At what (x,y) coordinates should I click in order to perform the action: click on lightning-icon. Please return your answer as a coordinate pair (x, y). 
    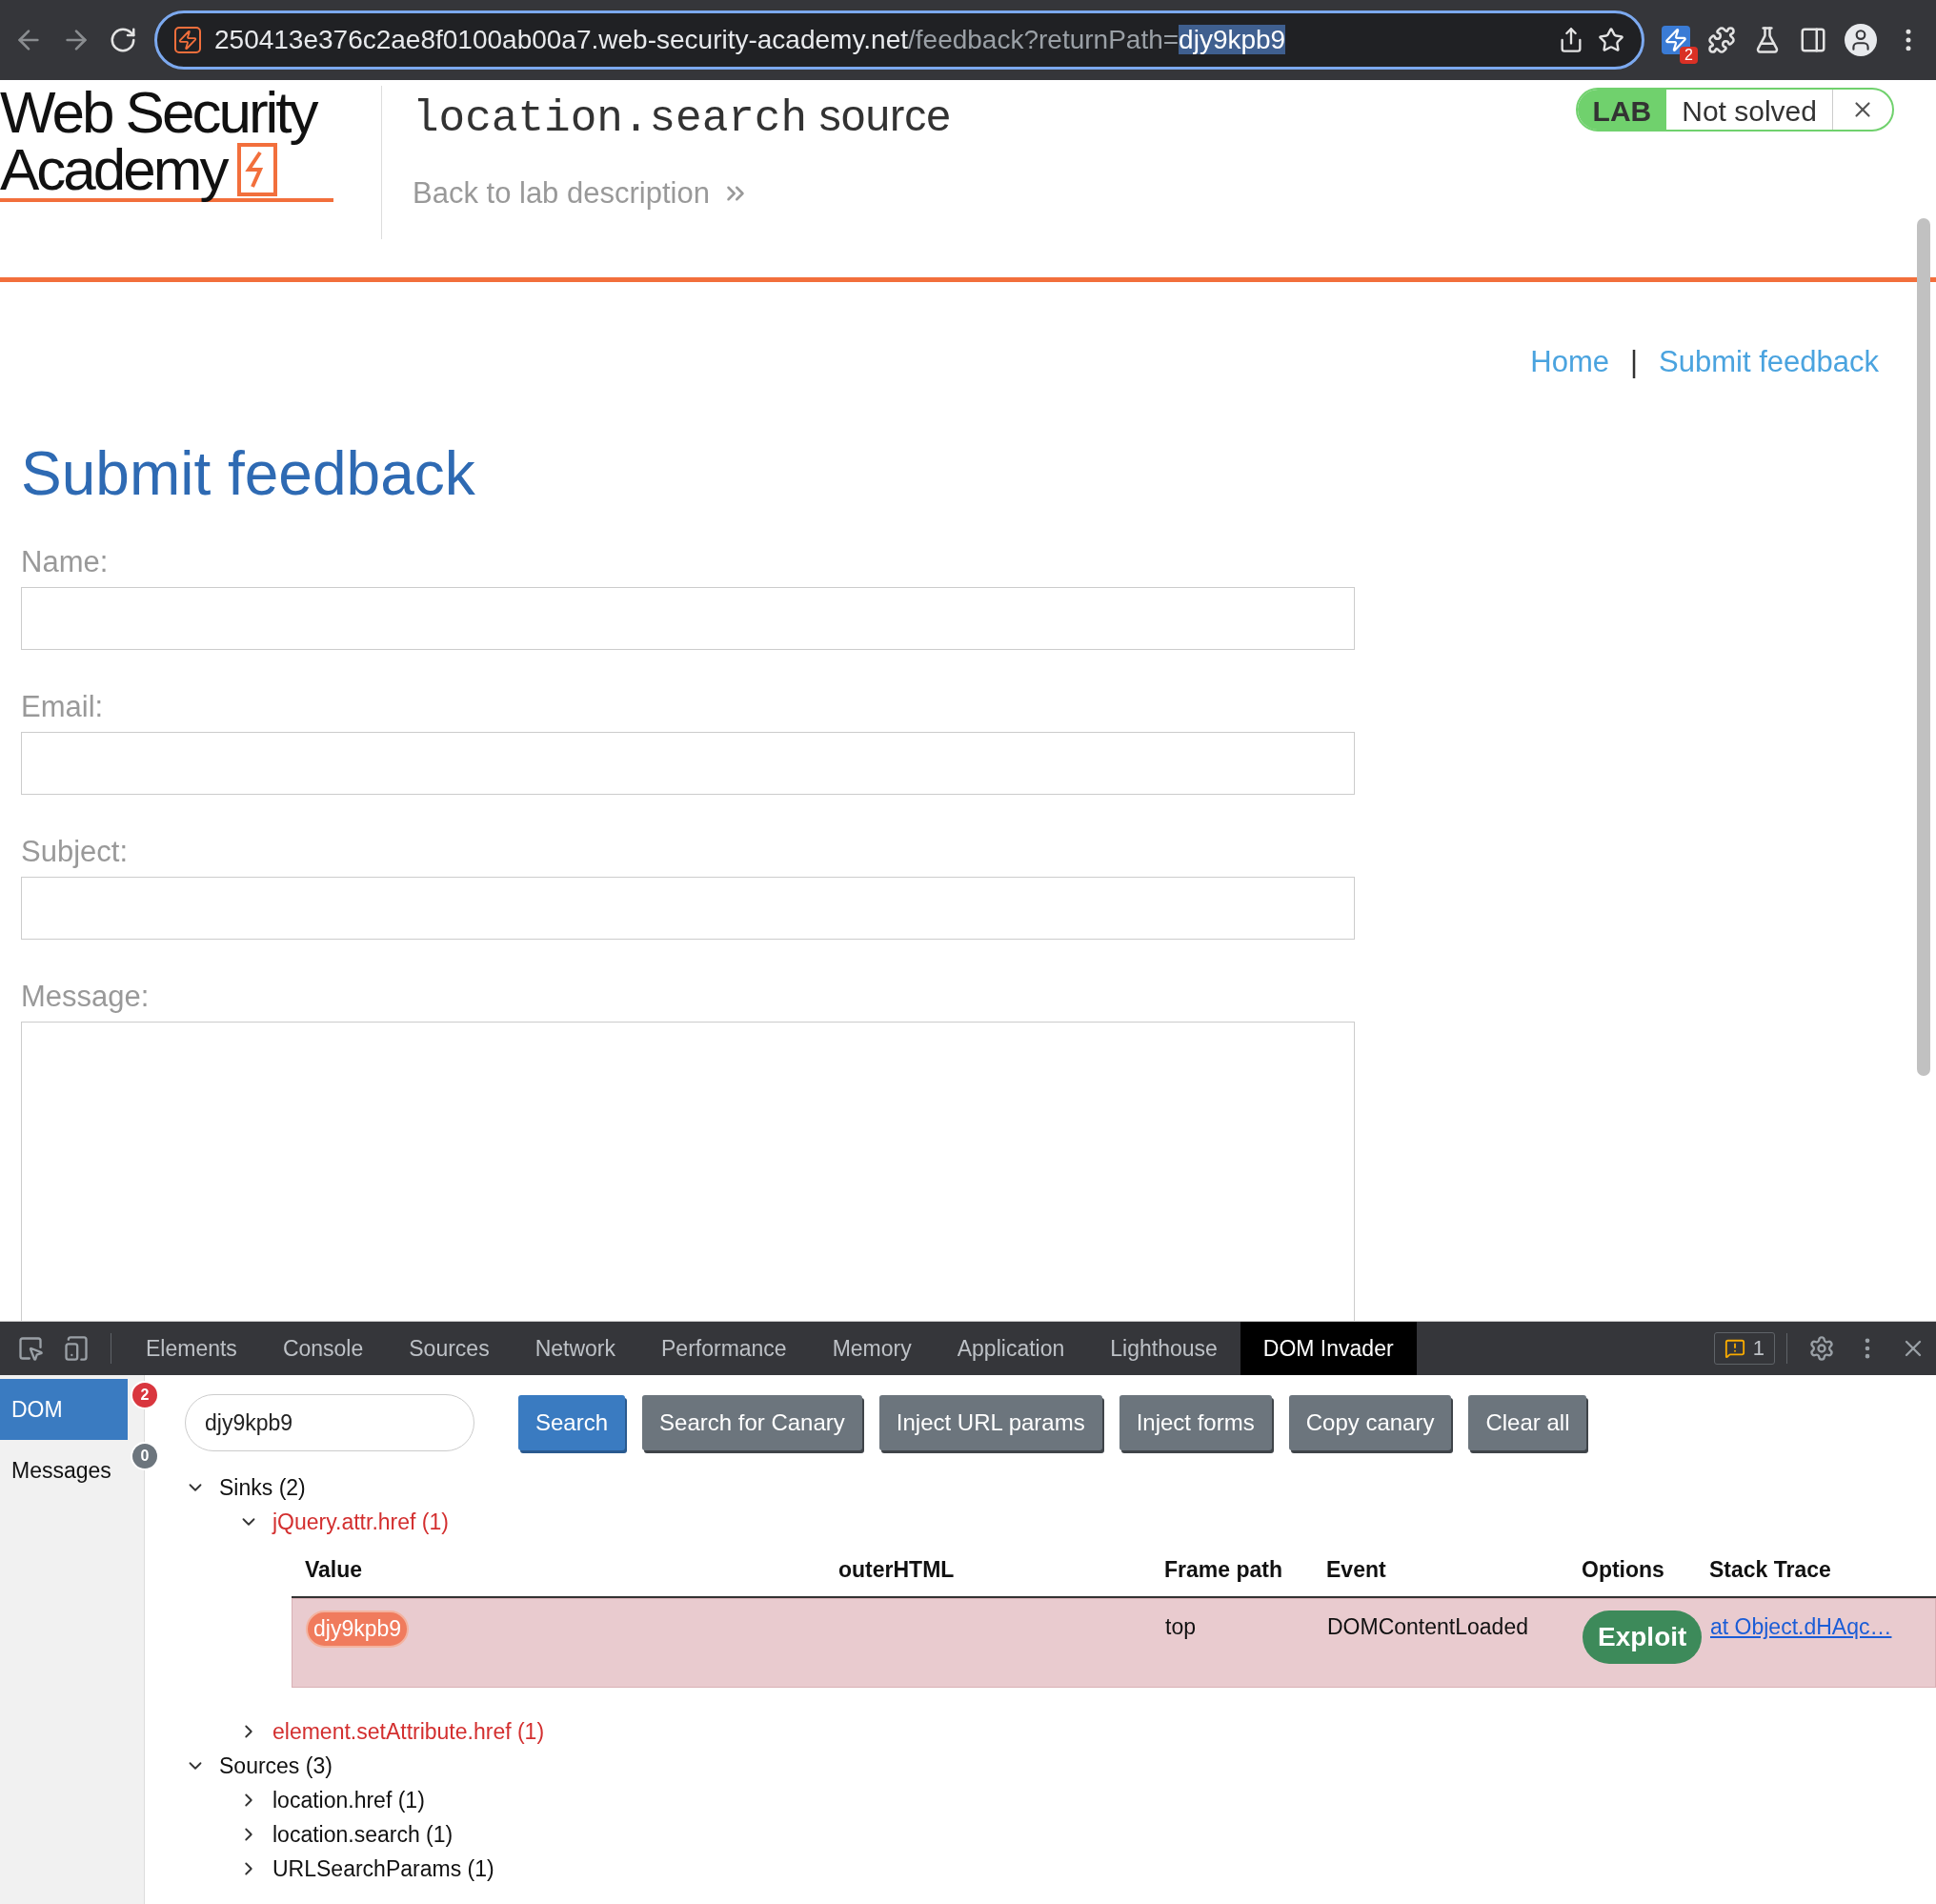
    Looking at the image, I should click on (187, 40).